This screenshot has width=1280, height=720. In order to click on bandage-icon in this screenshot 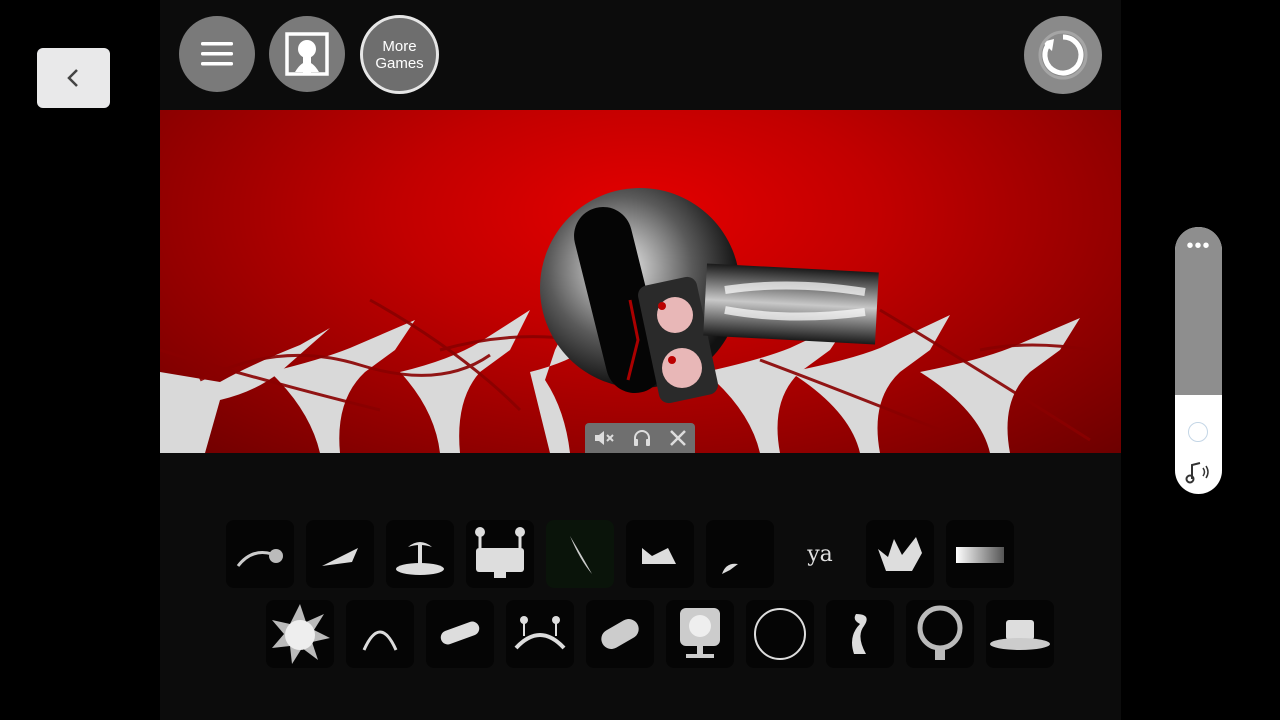, I will do `click(620, 634)`.